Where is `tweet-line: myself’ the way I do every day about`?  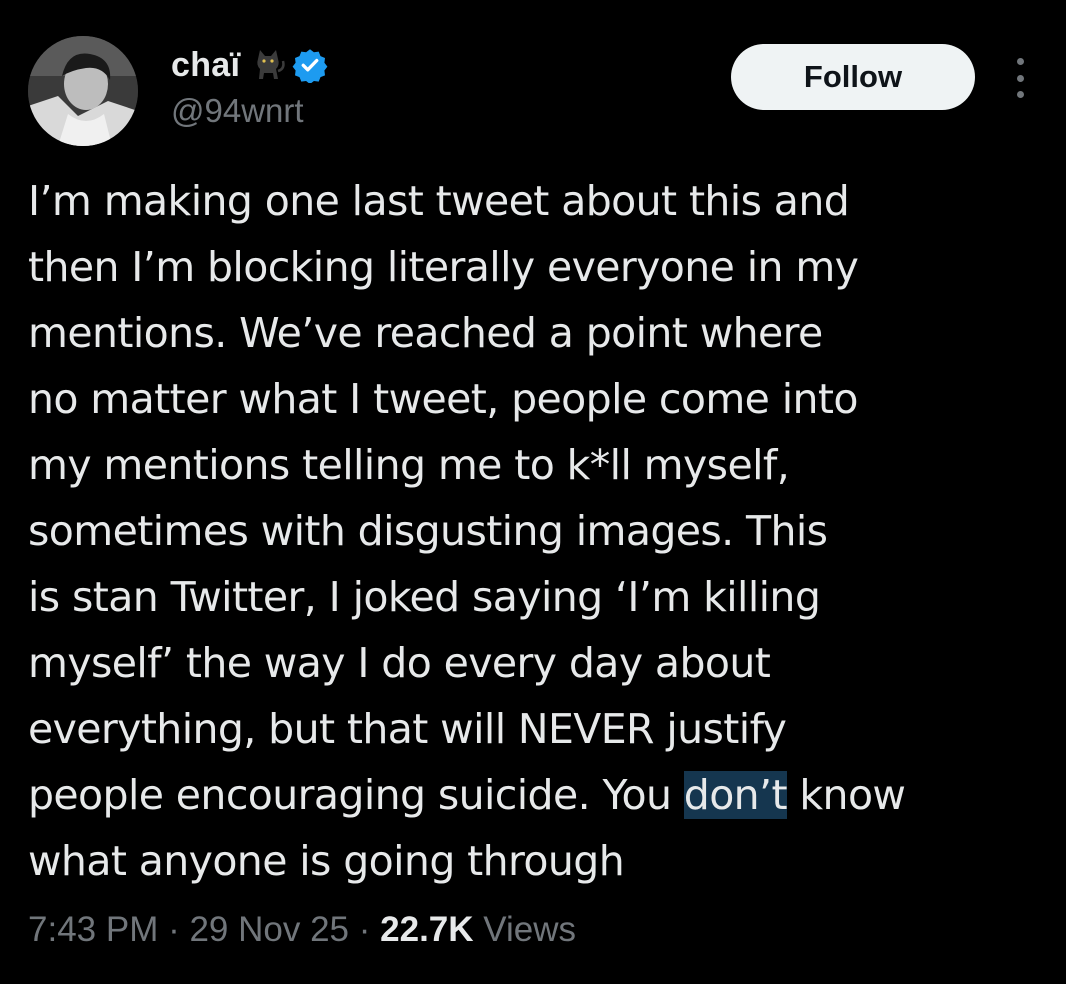 tweet-line: myself’ the way I do every day about is located at coordinates (399, 663).